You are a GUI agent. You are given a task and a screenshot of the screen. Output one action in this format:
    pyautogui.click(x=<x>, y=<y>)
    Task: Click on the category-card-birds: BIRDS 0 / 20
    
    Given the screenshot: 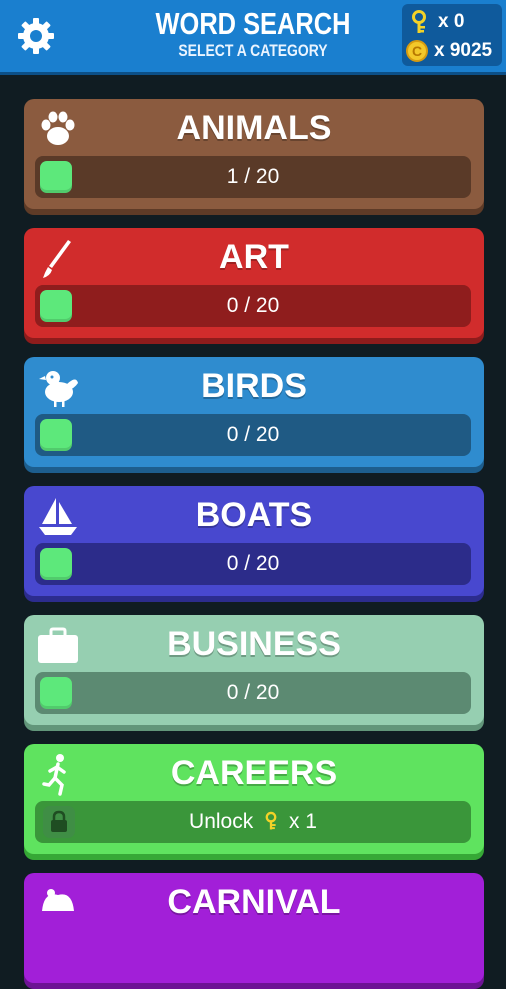 What is the action you would take?
    pyautogui.click(x=254, y=415)
    